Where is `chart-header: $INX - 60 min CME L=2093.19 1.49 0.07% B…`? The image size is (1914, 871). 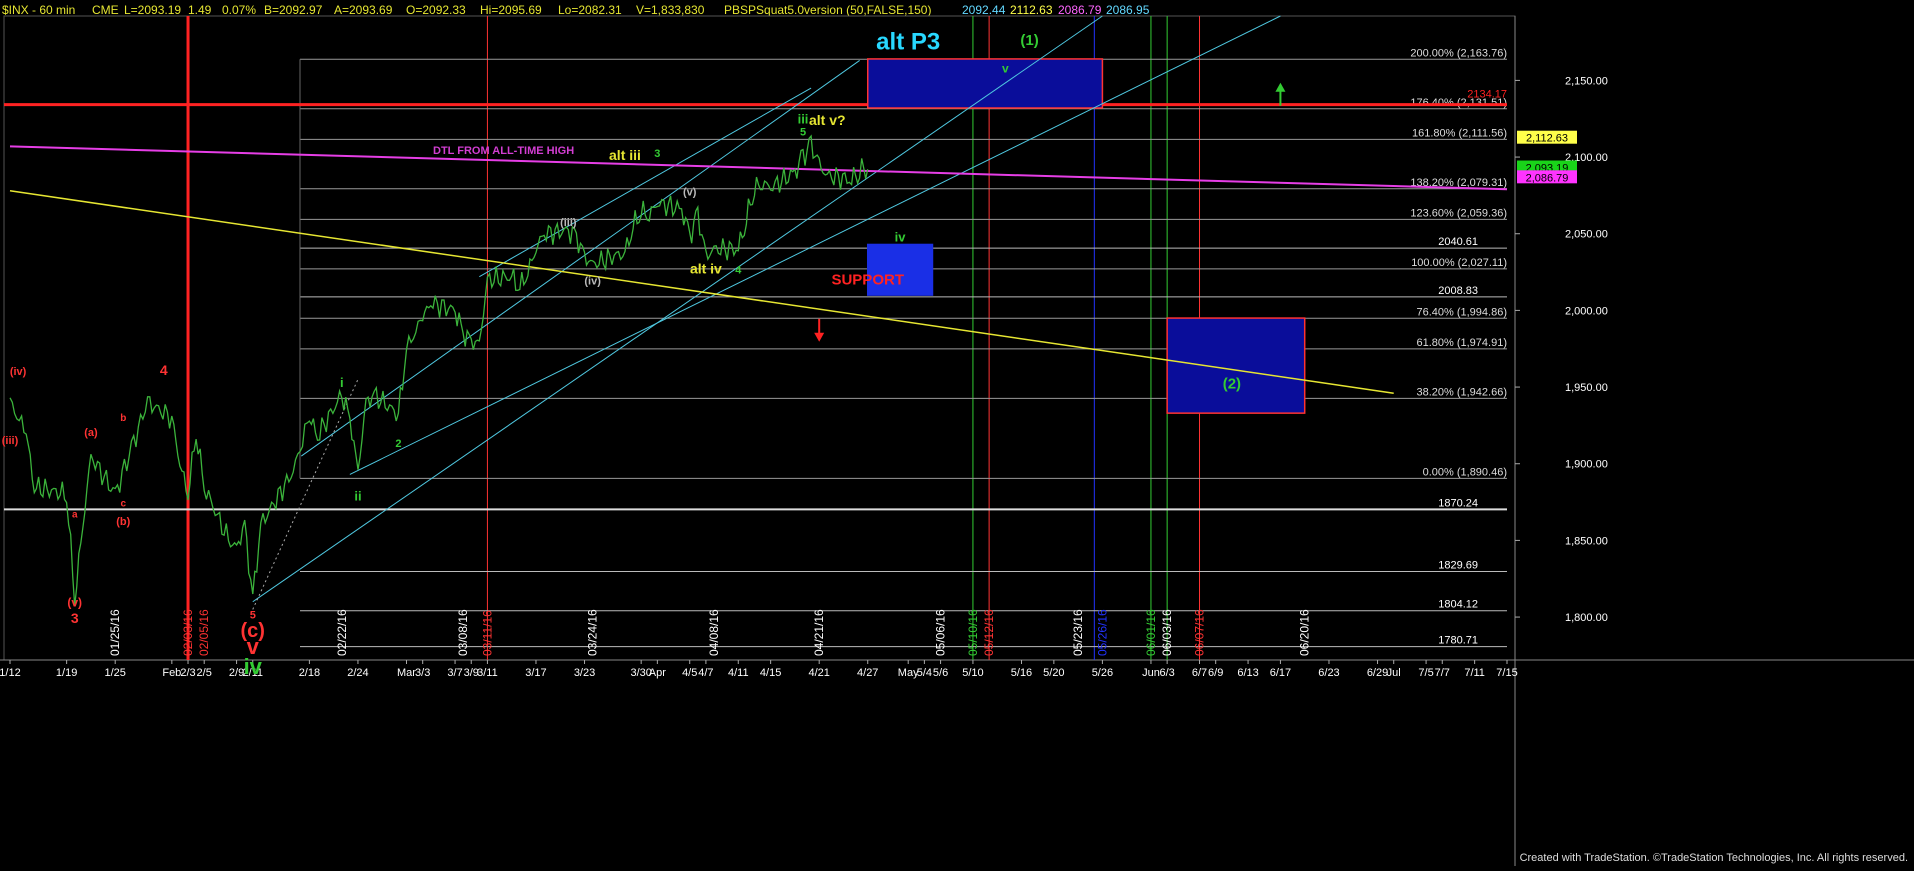 chart-header: $INX - 60 min CME L=2093.19 1.49 0.07% B… is located at coordinates (576, 10).